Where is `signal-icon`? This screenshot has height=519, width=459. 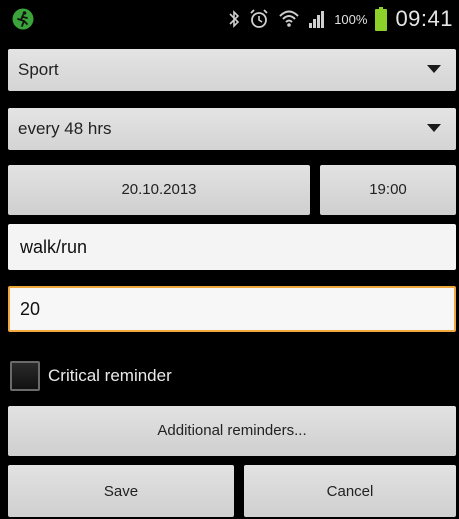
signal-icon is located at coordinates (317, 19).